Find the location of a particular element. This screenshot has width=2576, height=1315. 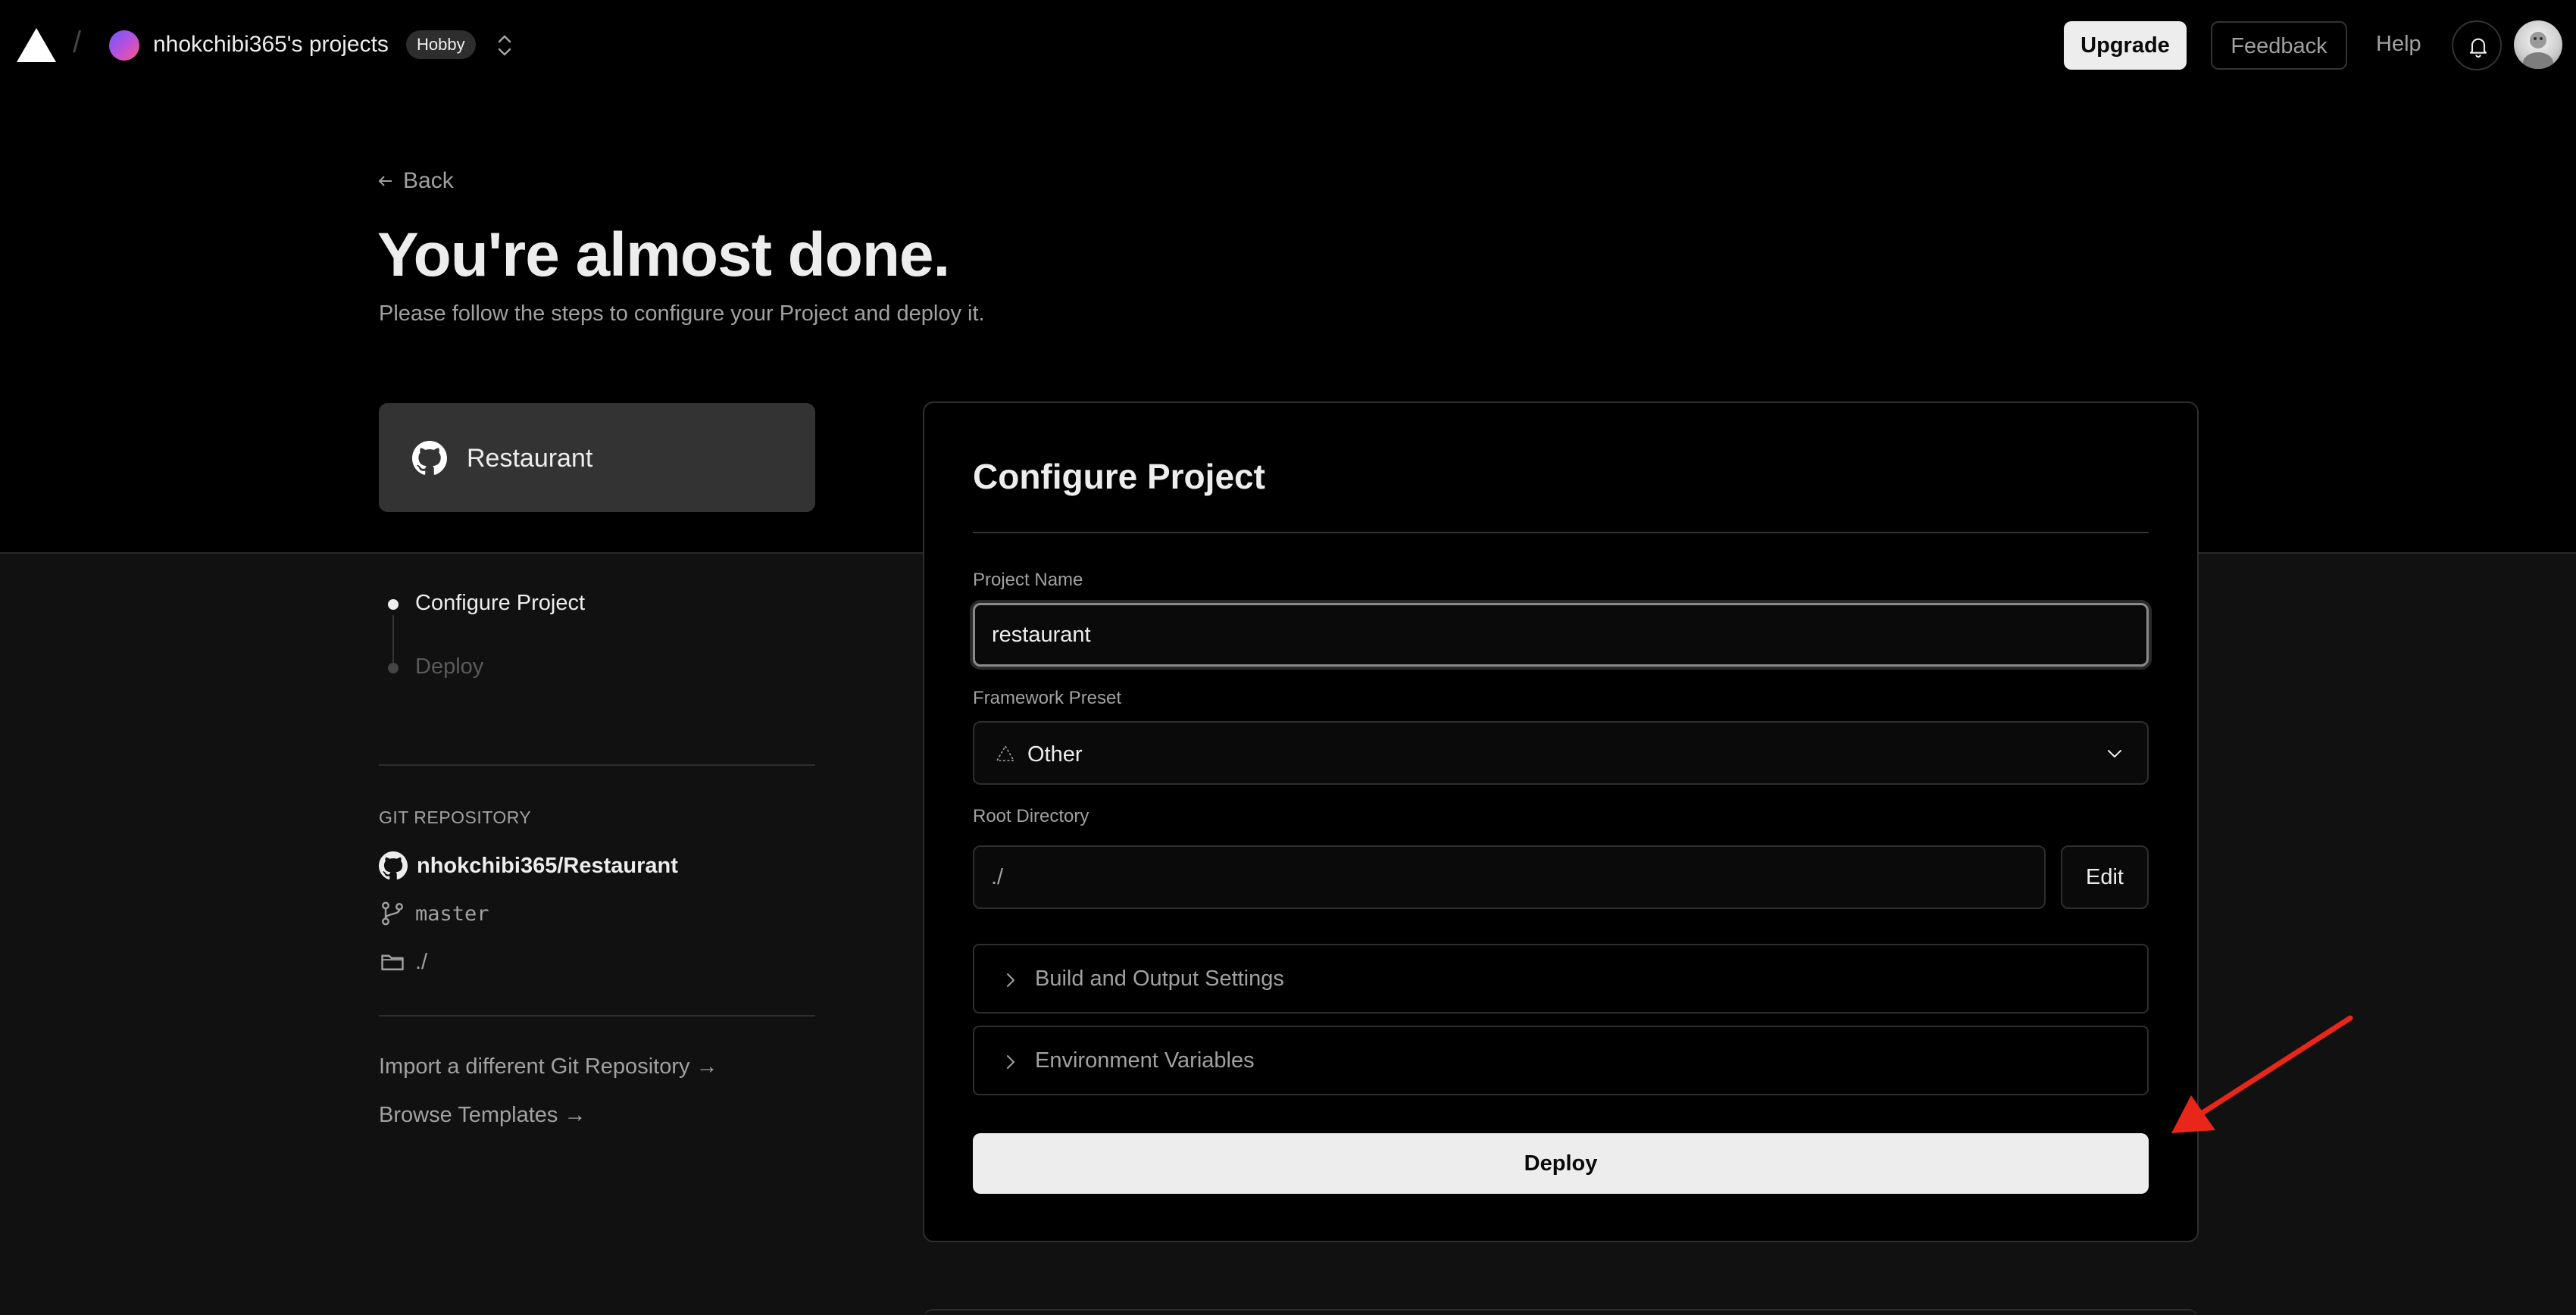

repo-card-name: Restaurant is located at coordinates (530, 458).